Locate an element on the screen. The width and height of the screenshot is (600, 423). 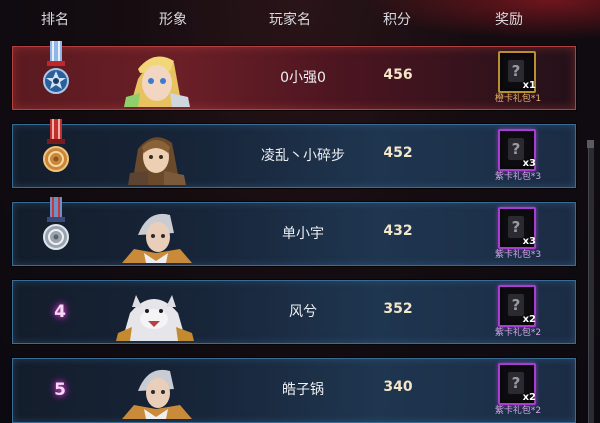
header-avatar: 形象 is located at coordinates (173, 20).